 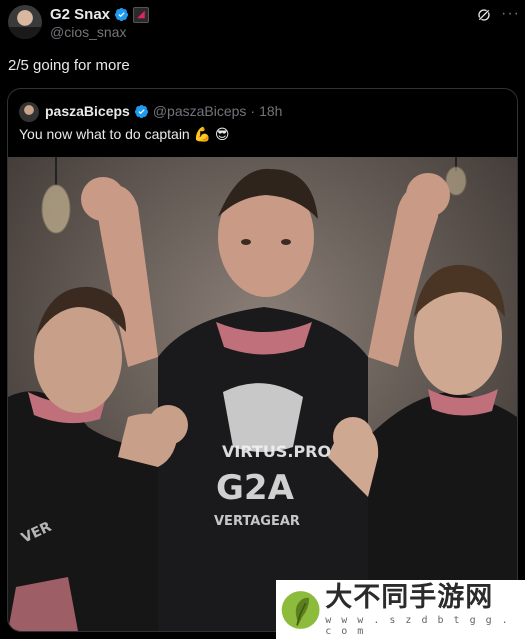 What do you see at coordinates (270, 111) in the screenshot?
I see `quoted-timestamp: 18h` at bounding box center [270, 111].